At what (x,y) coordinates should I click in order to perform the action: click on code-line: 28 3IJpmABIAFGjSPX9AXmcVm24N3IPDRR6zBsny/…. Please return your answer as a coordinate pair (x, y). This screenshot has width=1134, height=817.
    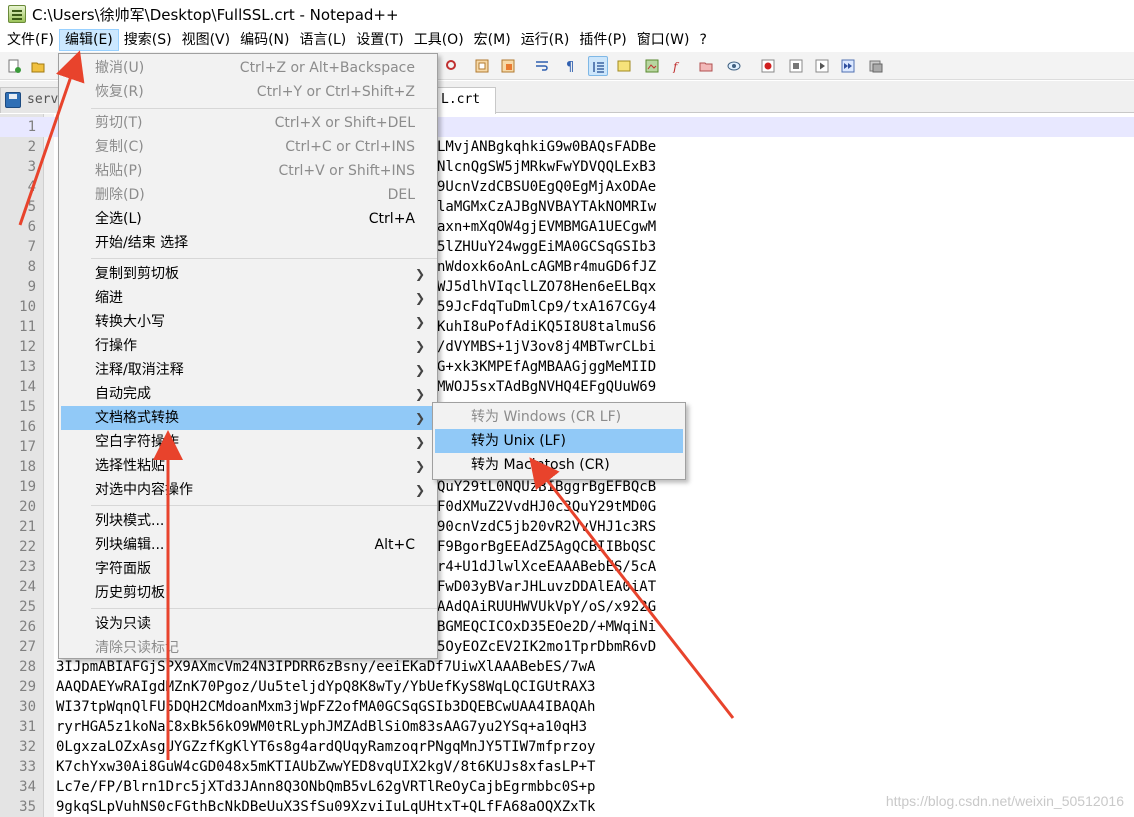
    Looking at the image, I should click on (567, 667).